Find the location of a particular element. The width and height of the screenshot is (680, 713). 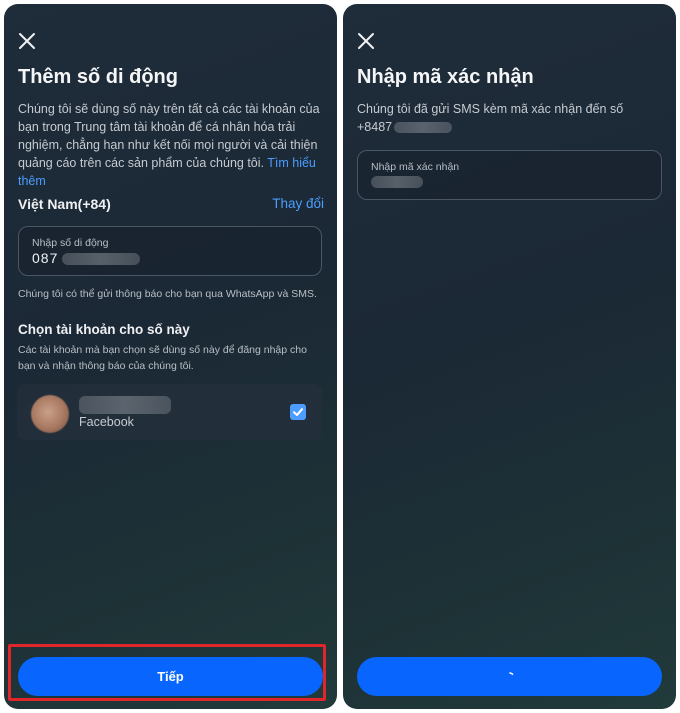

avatar is located at coordinates (50, 414).